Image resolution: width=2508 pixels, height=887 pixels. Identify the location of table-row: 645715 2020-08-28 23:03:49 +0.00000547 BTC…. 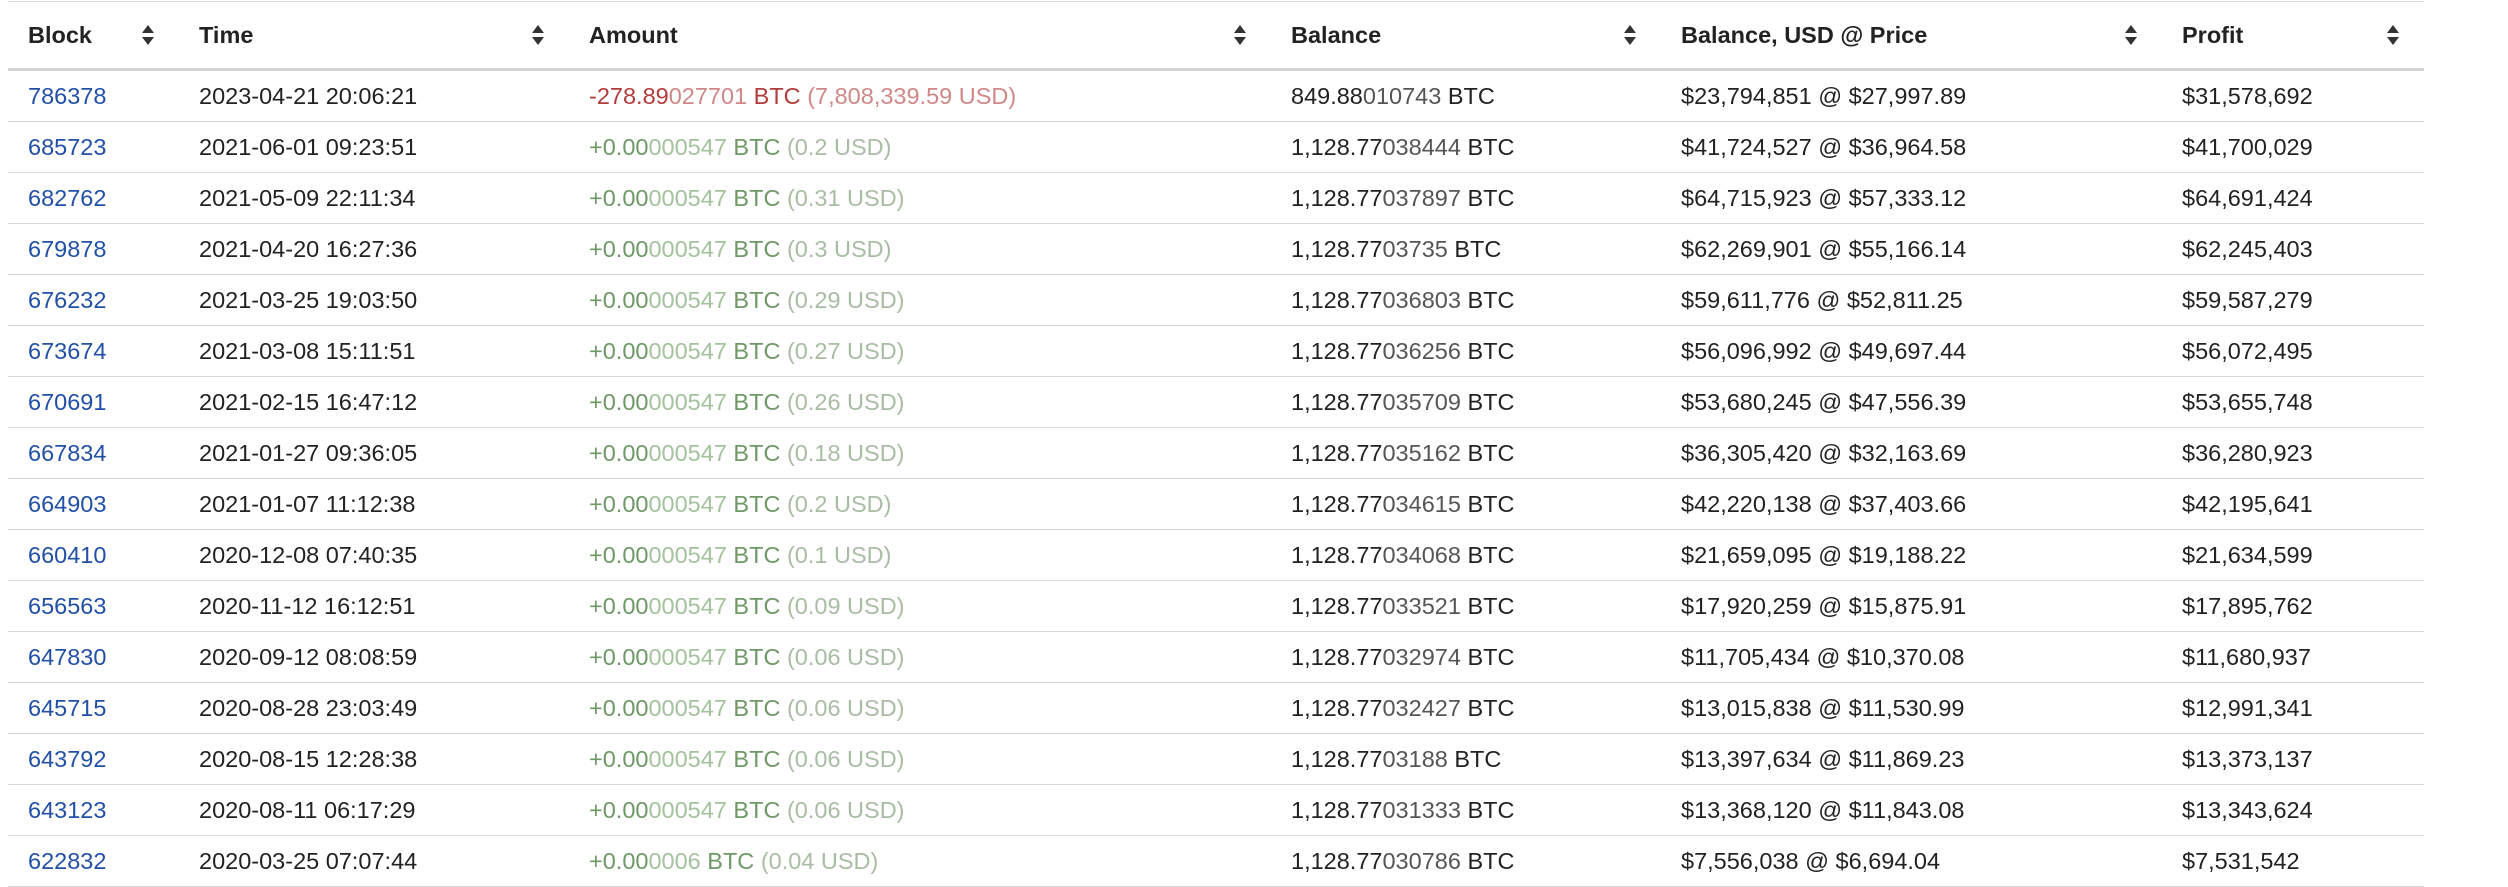
(1216, 708).